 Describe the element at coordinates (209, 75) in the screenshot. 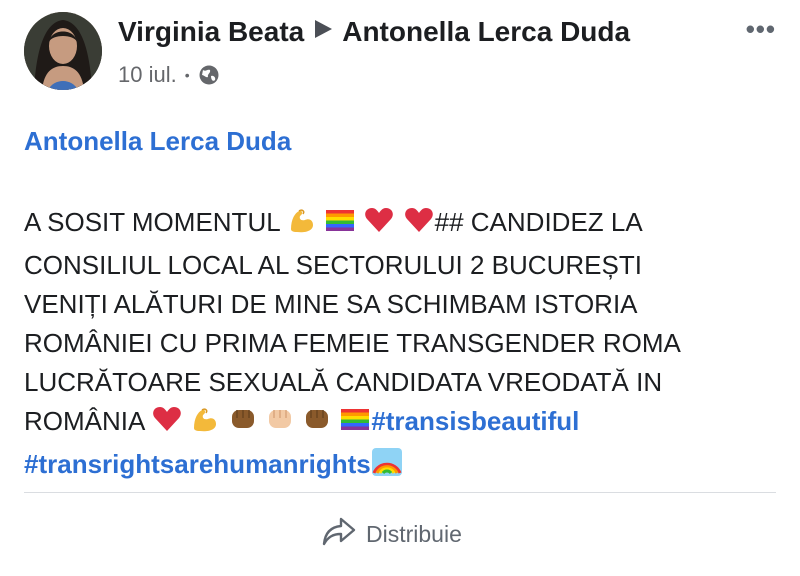

I see `globe-icon` at that location.